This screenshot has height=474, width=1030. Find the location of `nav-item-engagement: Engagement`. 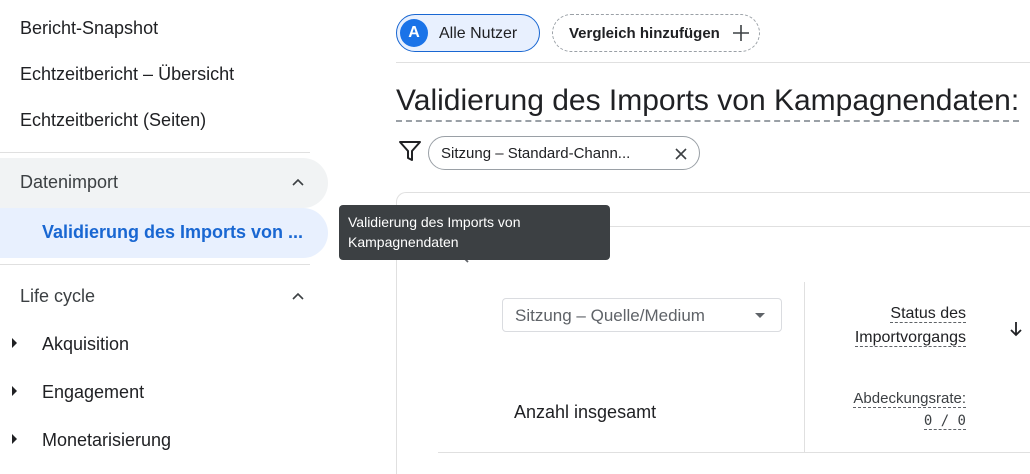

nav-item-engagement: Engagement is located at coordinates (164, 392).